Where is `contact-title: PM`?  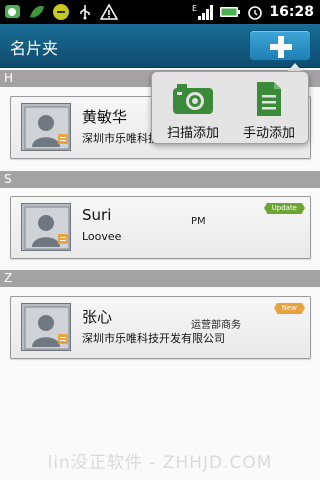
contact-title: PM is located at coordinates (198, 221).